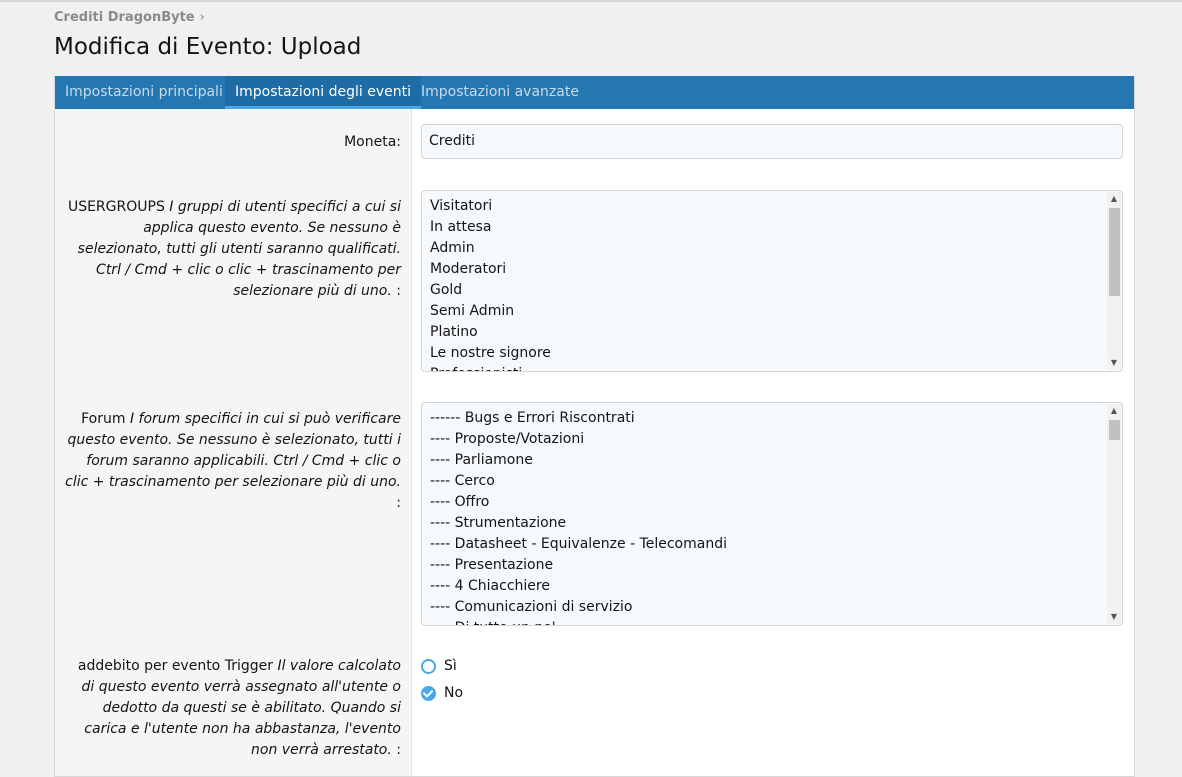 The width and height of the screenshot is (1182, 777). What do you see at coordinates (767, 290) in the screenshot?
I see `usergroup-option: Gold` at bounding box center [767, 290].